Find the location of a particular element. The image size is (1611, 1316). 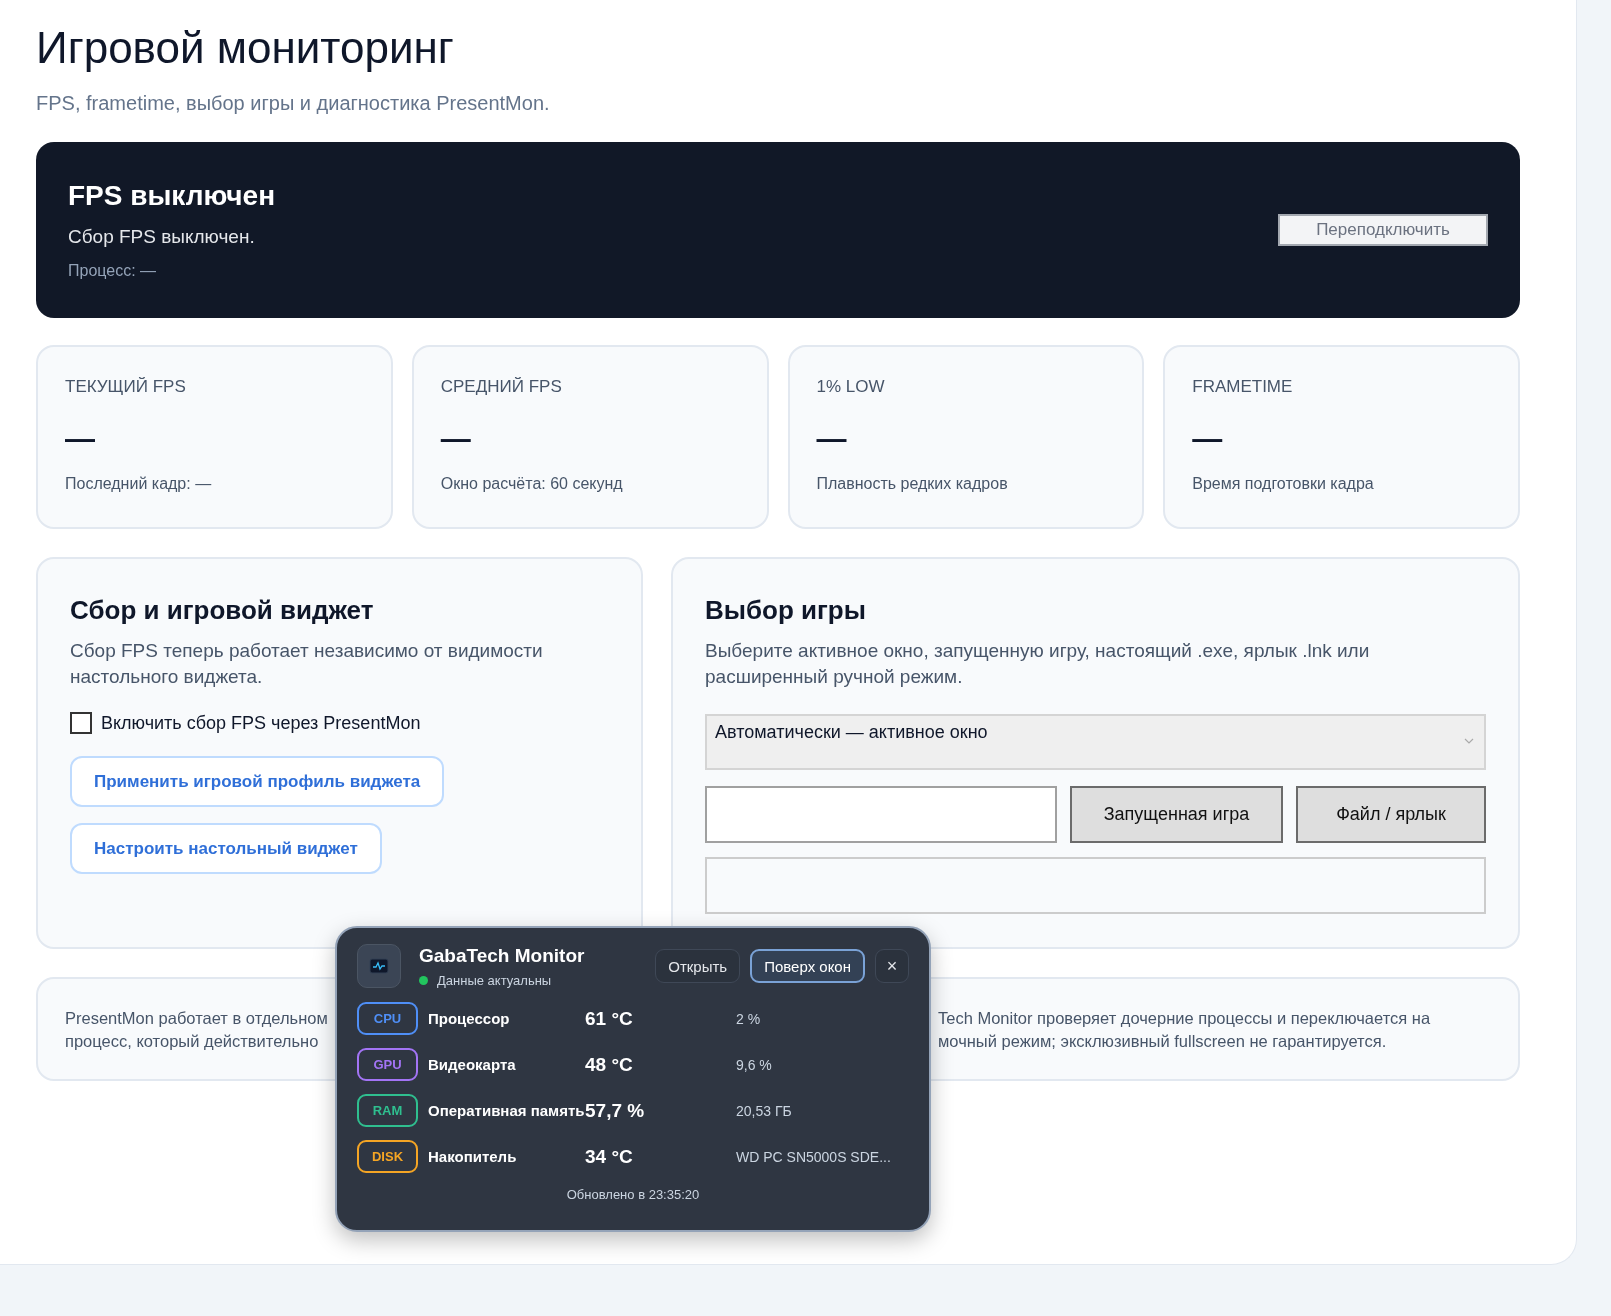

checkbox is located at coordinates (81, 723).